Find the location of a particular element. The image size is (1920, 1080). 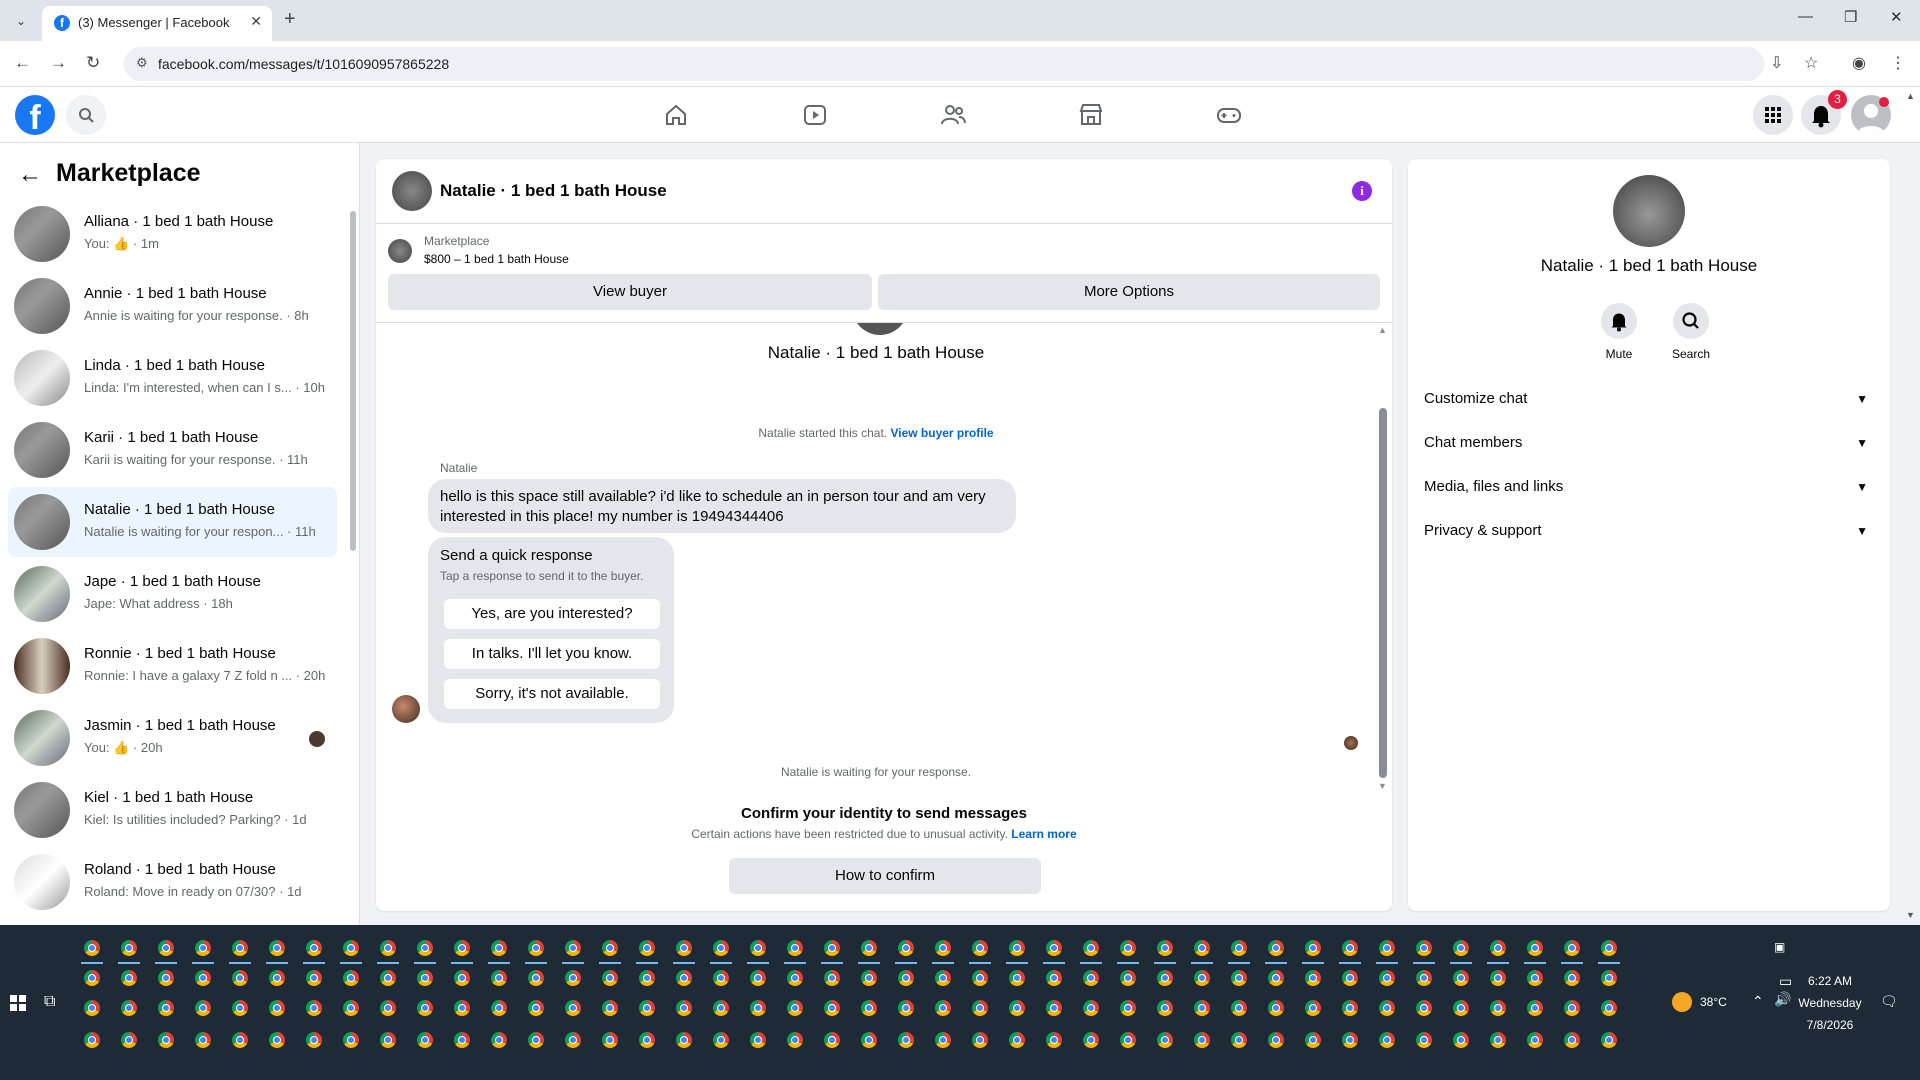

search-button is located at coordinates (86, 115).